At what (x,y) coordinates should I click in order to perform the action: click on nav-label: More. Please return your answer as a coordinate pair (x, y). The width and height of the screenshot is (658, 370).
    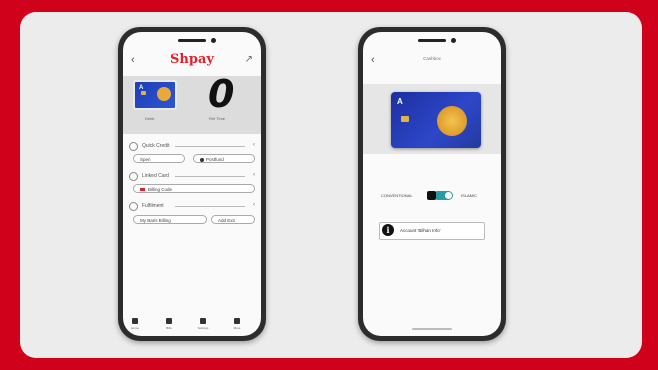
    Looking at the image, I should click on (237, 328).